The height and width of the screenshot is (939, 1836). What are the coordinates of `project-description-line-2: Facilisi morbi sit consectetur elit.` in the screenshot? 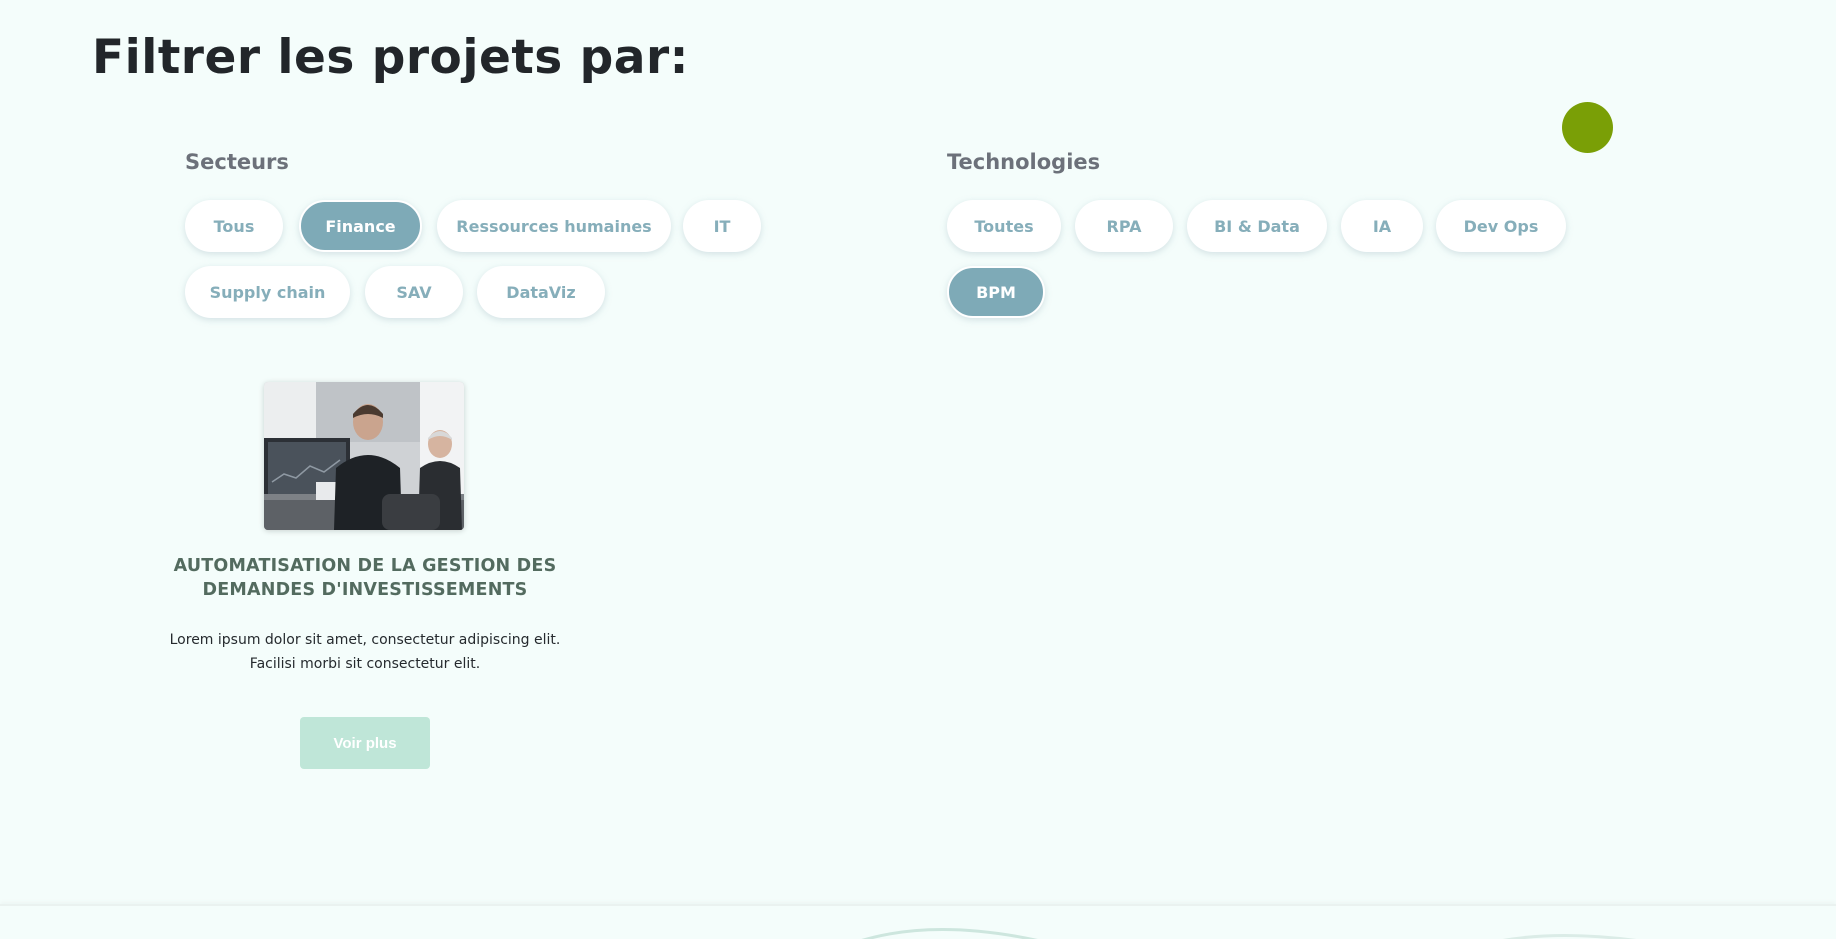 It's located at (365, 664).